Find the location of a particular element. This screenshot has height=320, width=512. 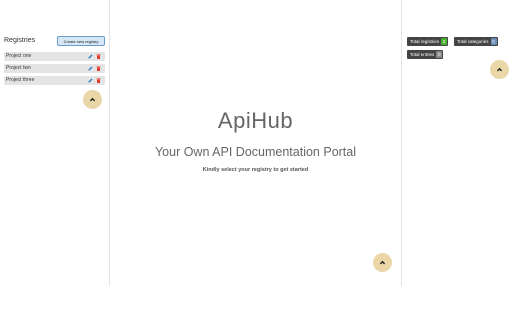

total-registries-count: 3 is located at coordinates (444, 41).